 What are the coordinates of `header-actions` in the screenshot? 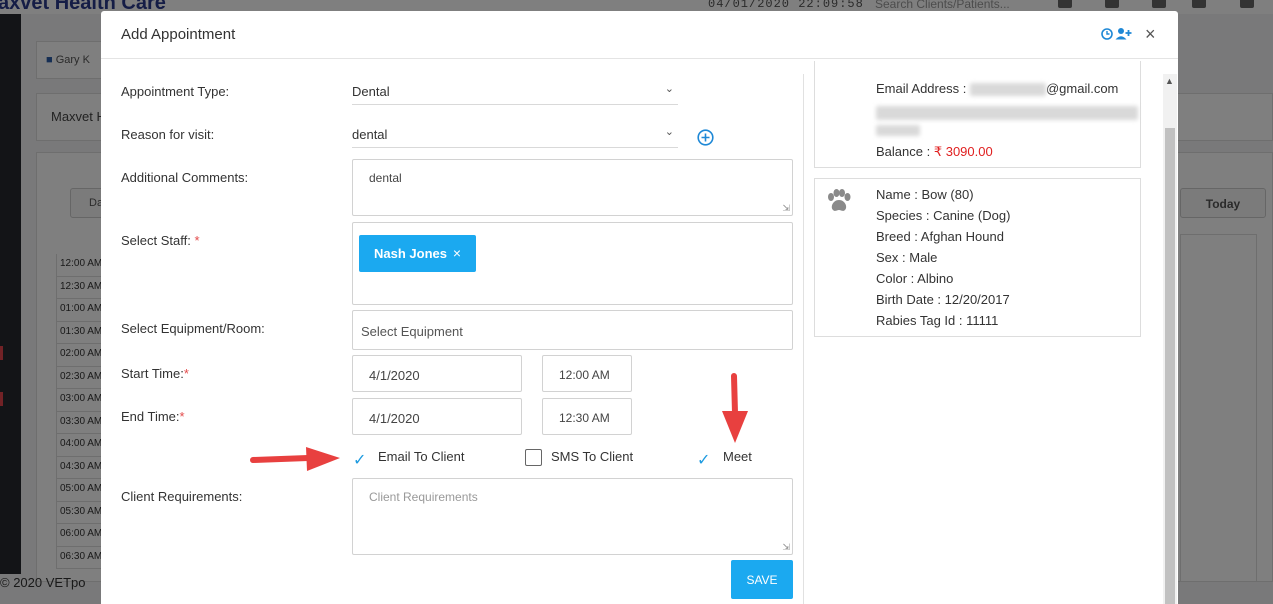 It's located at (1116, 33).